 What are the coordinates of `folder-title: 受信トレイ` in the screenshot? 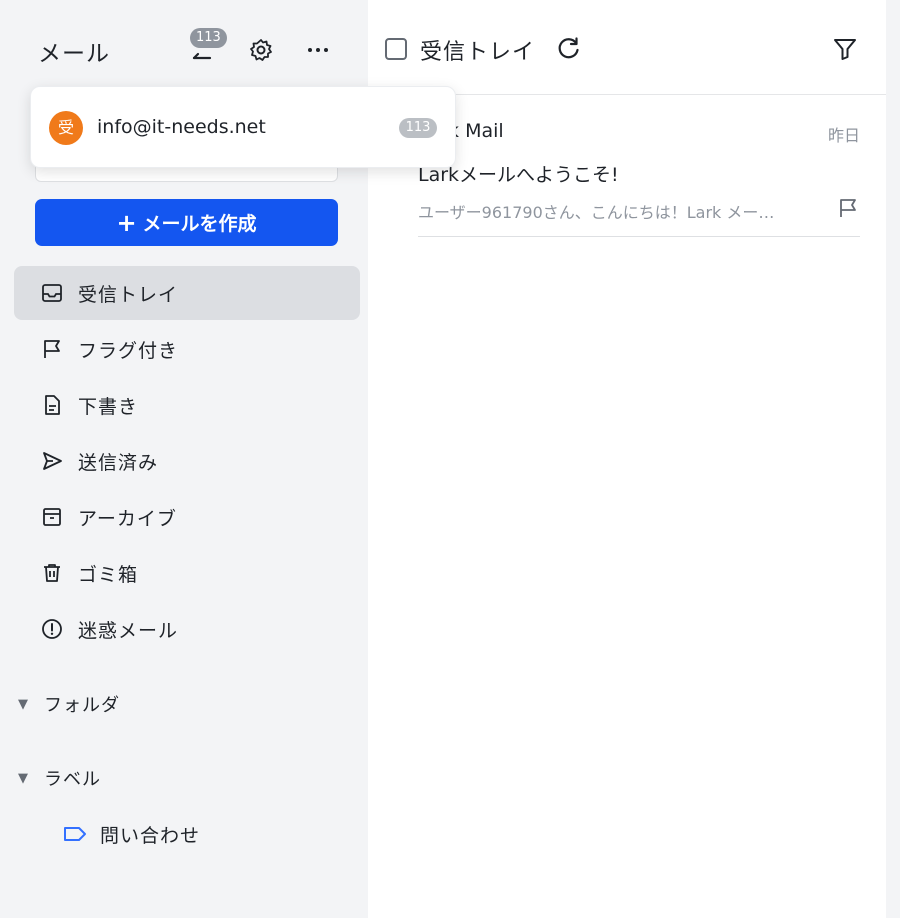 It's located at (478, 52).